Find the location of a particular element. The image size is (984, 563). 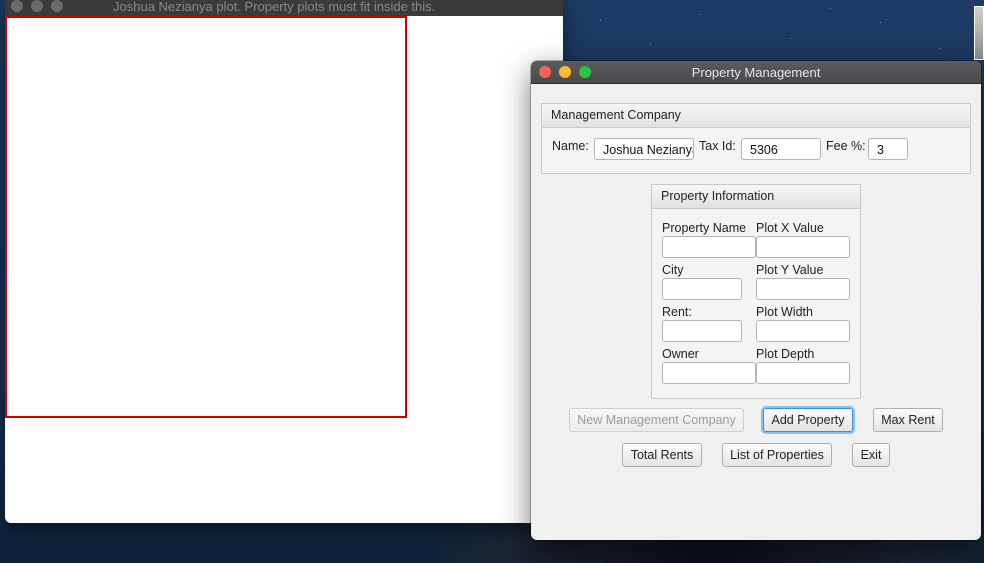

list-of-properties-button: List of Properties is located at coordinates (777, 455).